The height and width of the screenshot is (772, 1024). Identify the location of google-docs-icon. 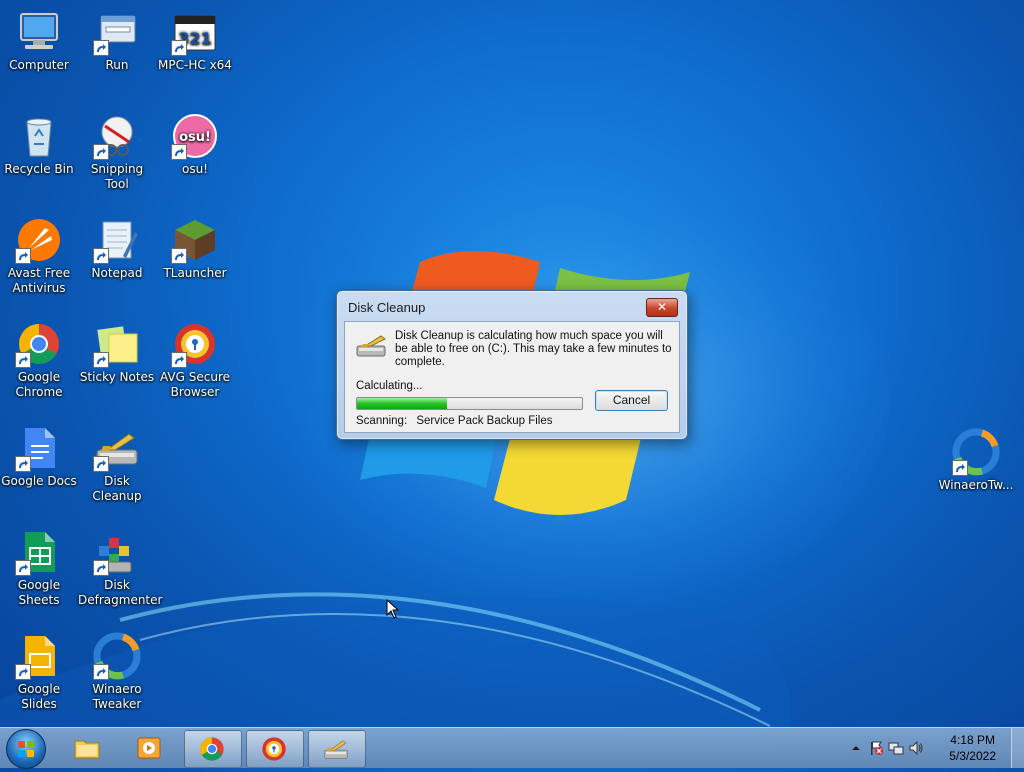
(39, 448).